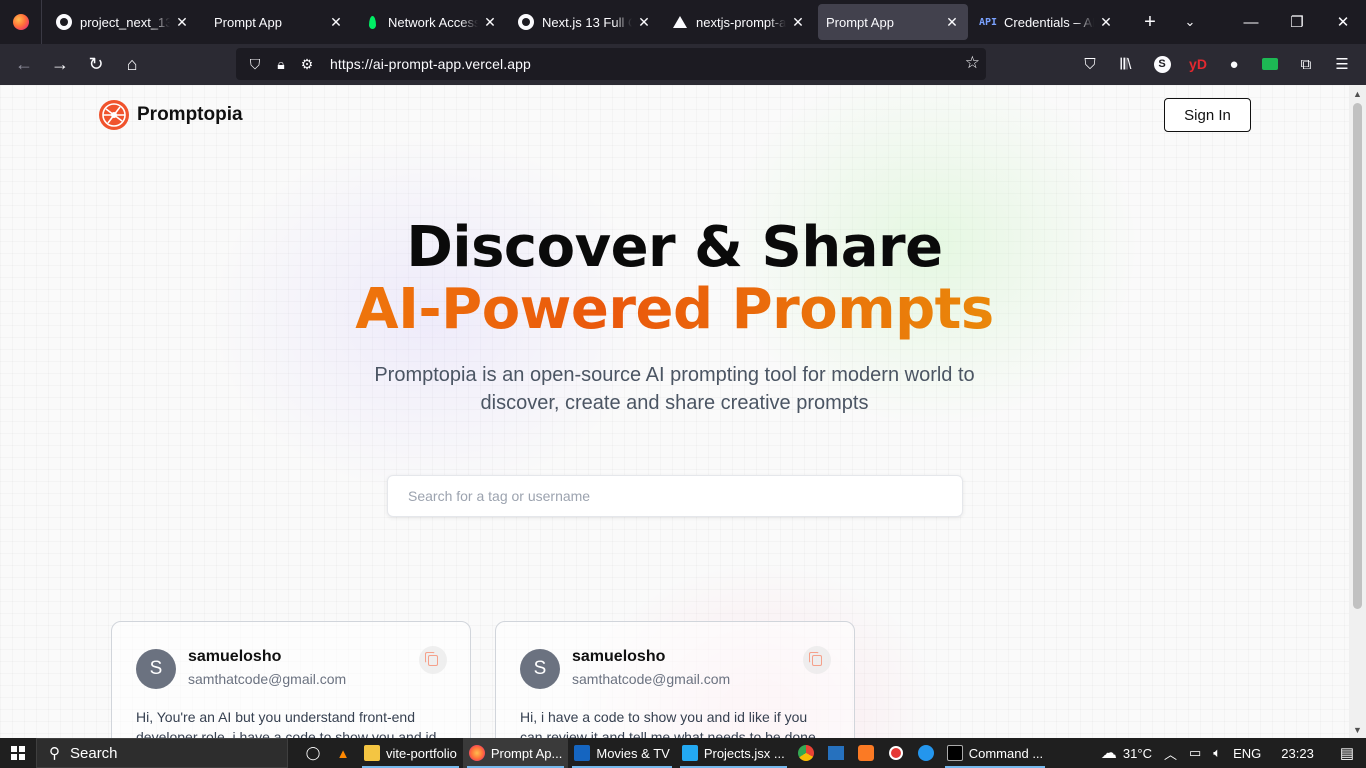  What do you see at coordinates (430, 64) in the screenshot?
I see `url-text: https://ai-prompt-app.vercel.app` at bounding box center [430, 64].